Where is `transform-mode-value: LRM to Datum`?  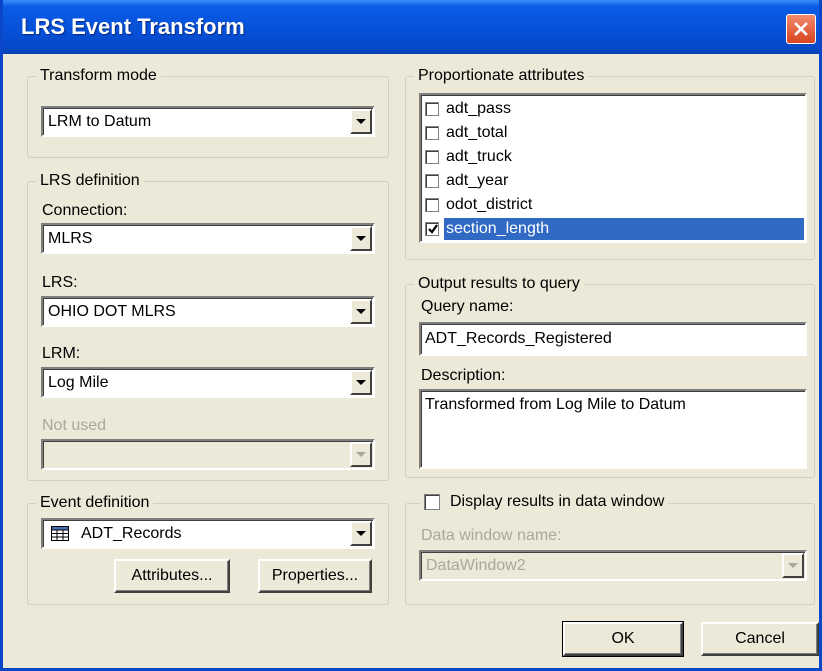 transform-mode-value: LRM to Datum is located at coordinates (100, 121).